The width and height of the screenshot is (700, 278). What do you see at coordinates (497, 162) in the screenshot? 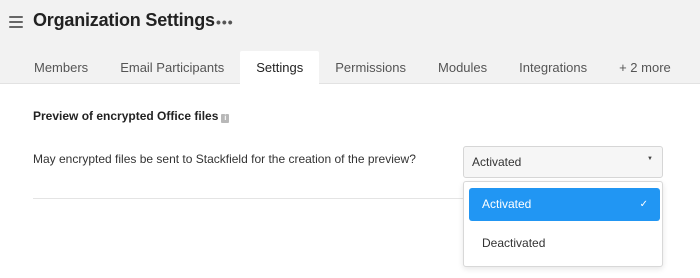
I see `select-value: Activated` at bounding box center [497, 162].